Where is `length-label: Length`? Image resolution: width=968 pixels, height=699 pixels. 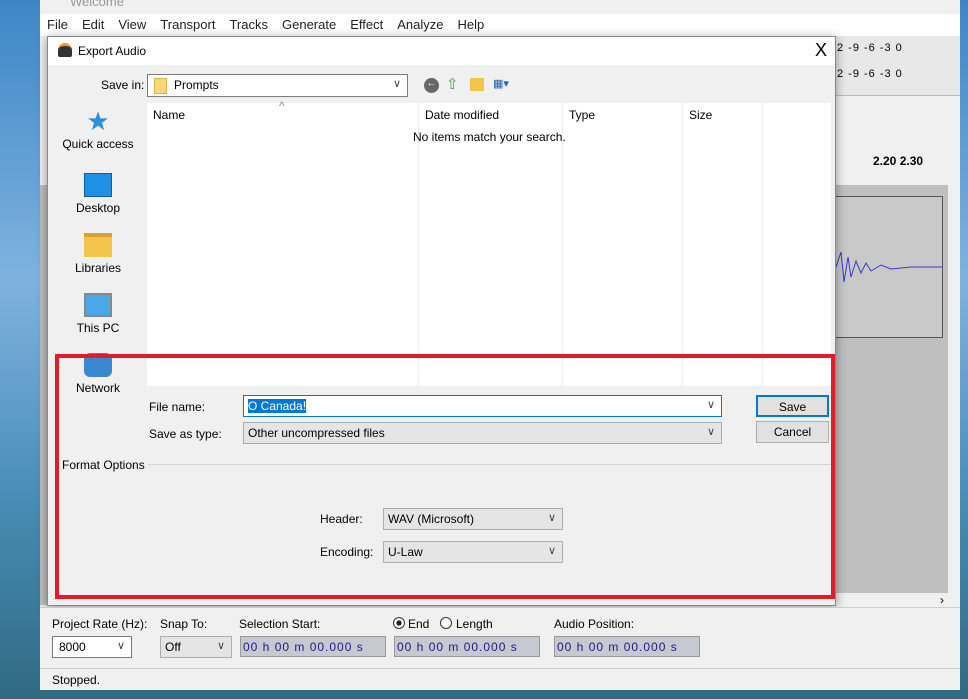 length-label: Length is located at coordinates (474, 624).